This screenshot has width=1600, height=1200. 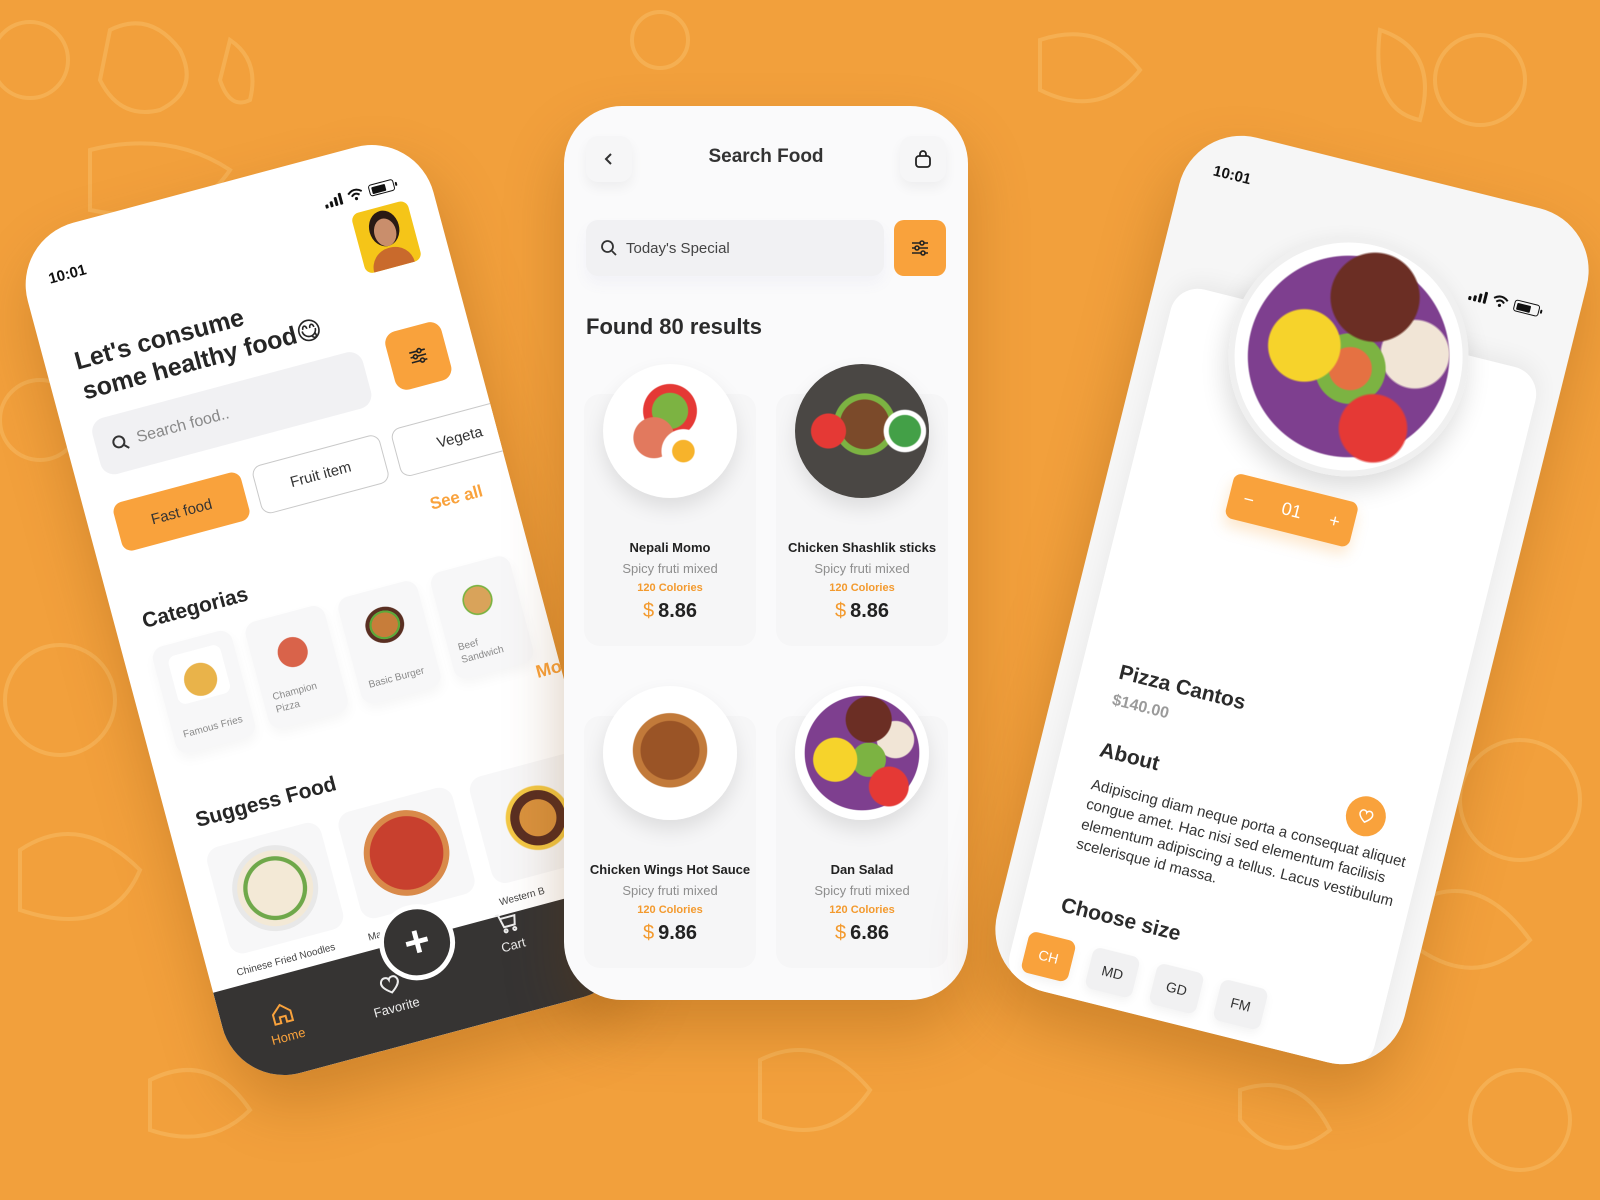 I want to click on favorite-button, so click(x=1366, y=816).